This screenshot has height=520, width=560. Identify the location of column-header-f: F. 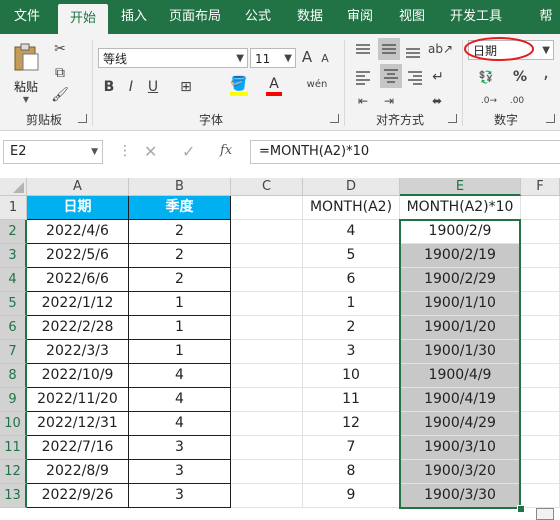
(540, 187).